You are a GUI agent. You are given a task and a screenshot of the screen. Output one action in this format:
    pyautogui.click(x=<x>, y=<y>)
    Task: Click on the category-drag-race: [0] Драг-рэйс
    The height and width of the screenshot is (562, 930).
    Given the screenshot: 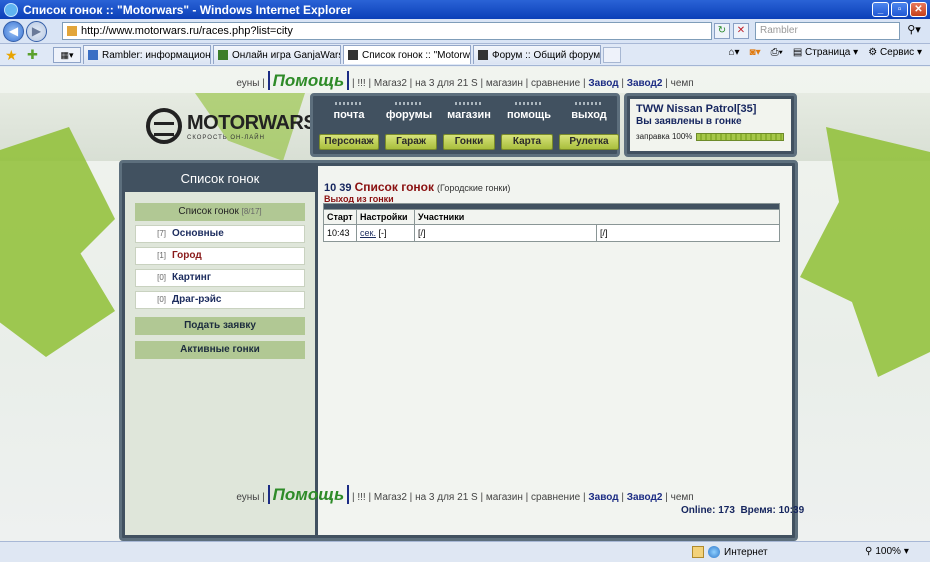 What is the action you would take?
    pyautogui.click(x=220, y=300)
    